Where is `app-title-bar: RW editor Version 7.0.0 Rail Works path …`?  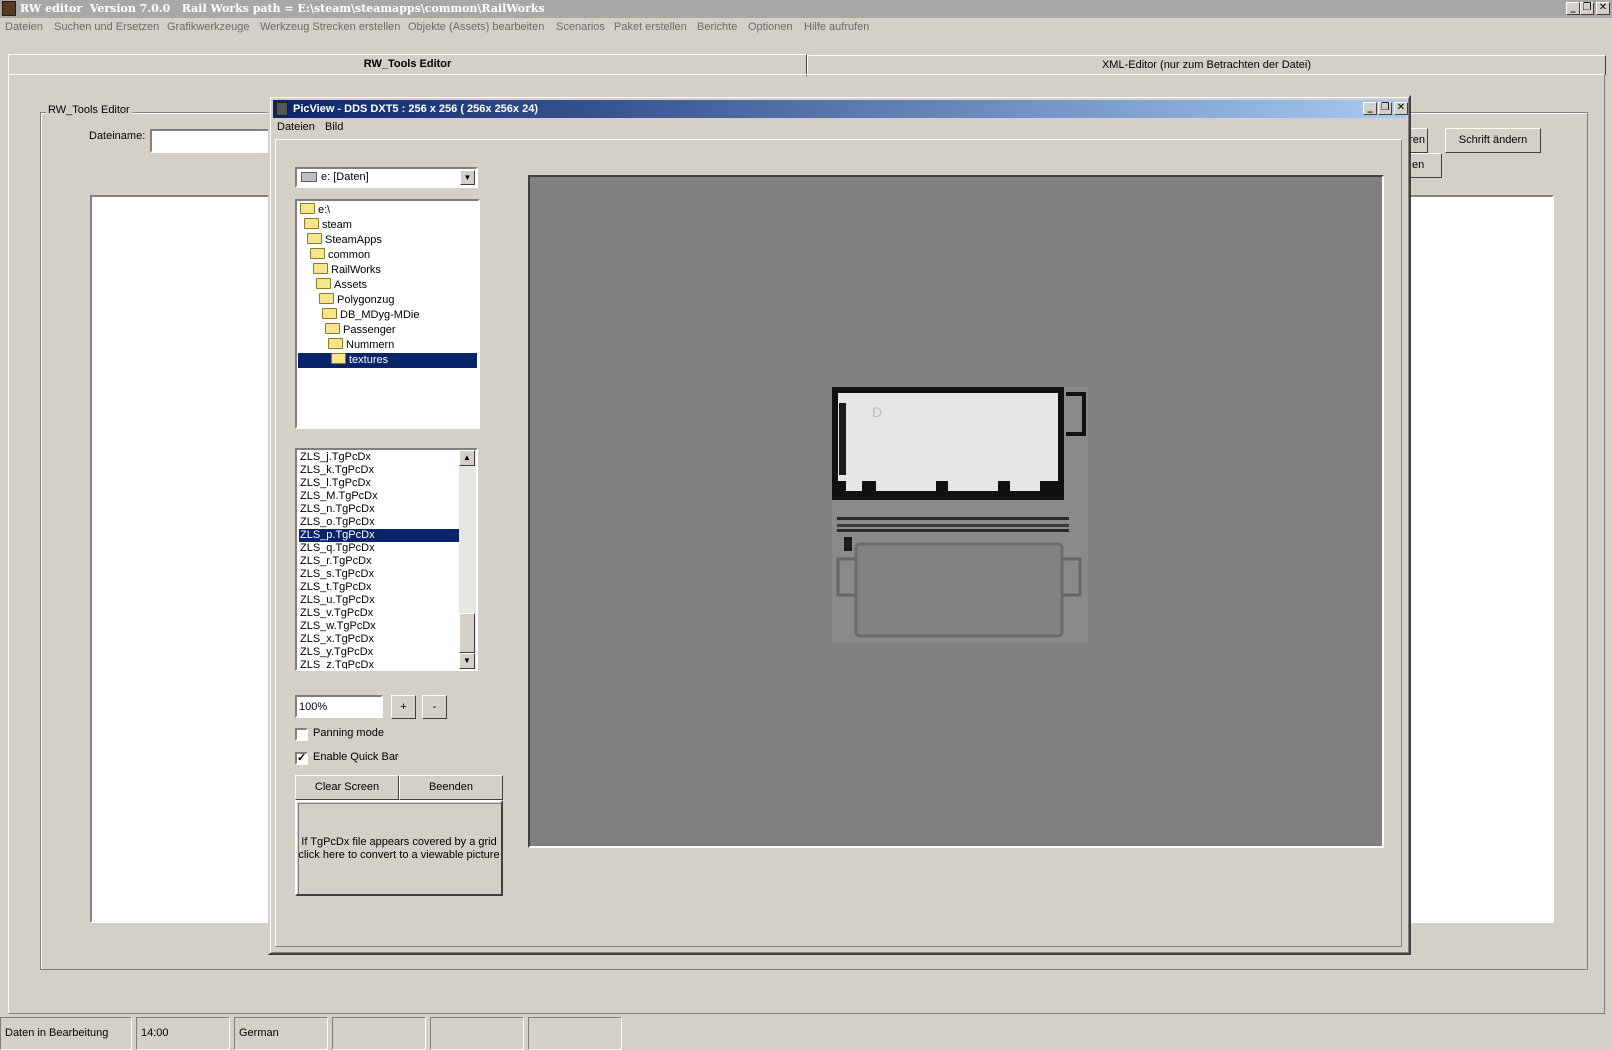
app-title-bar: RW editor Version 7.0.0 Rail Works path … is located at coordinates (806, 9).